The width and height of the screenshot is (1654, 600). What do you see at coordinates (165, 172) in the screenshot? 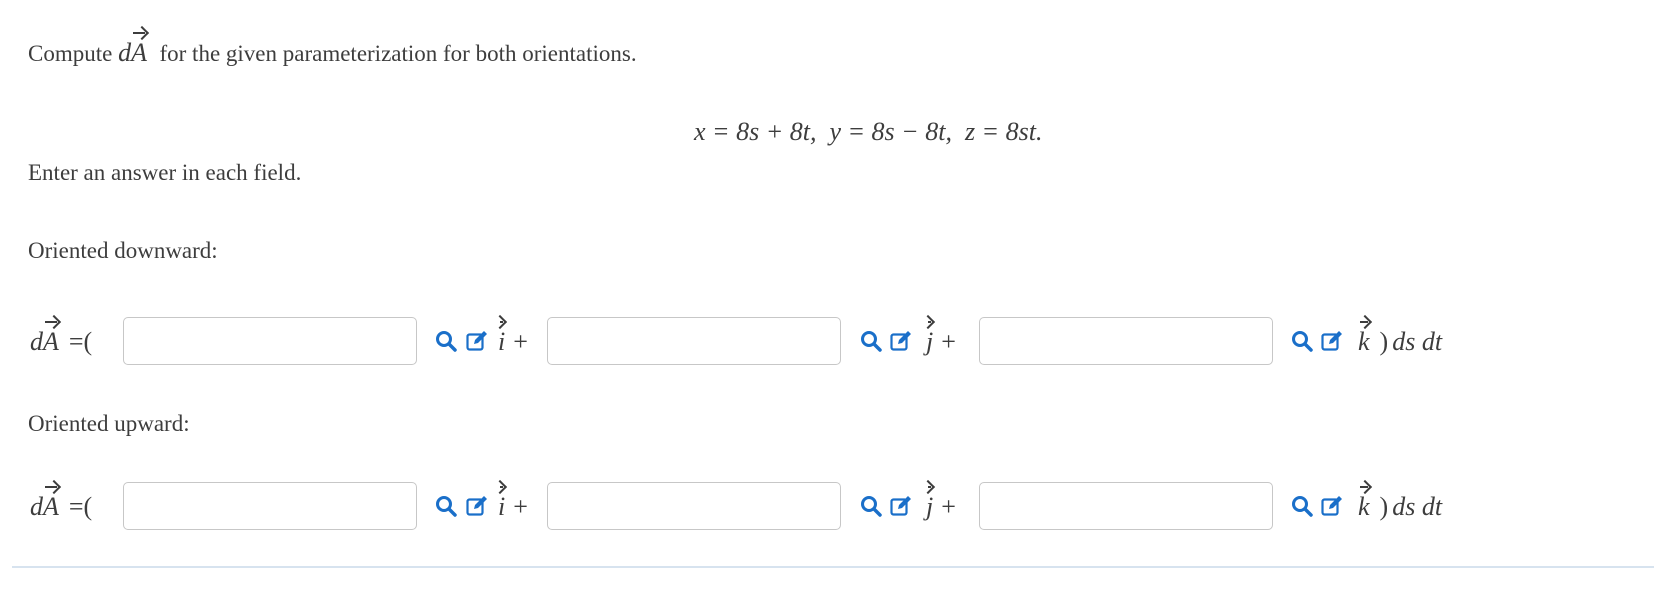
I see `instruction-text: Enter an answer in each field.` at bounding box center [165, 172].